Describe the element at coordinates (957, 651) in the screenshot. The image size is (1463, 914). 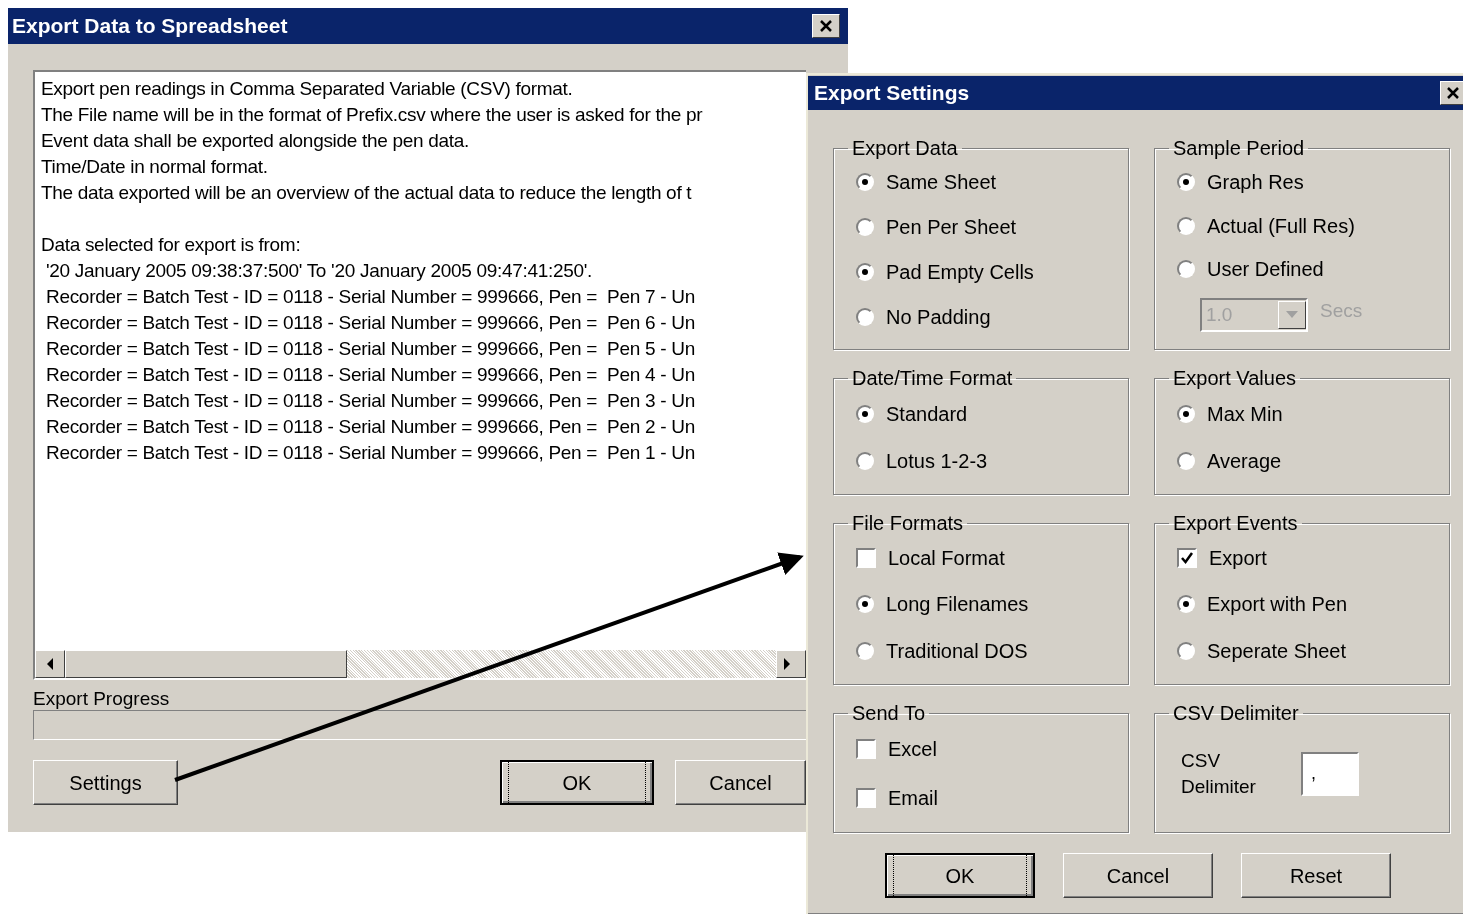
I see `option-label: Traditional DOS` at that location.